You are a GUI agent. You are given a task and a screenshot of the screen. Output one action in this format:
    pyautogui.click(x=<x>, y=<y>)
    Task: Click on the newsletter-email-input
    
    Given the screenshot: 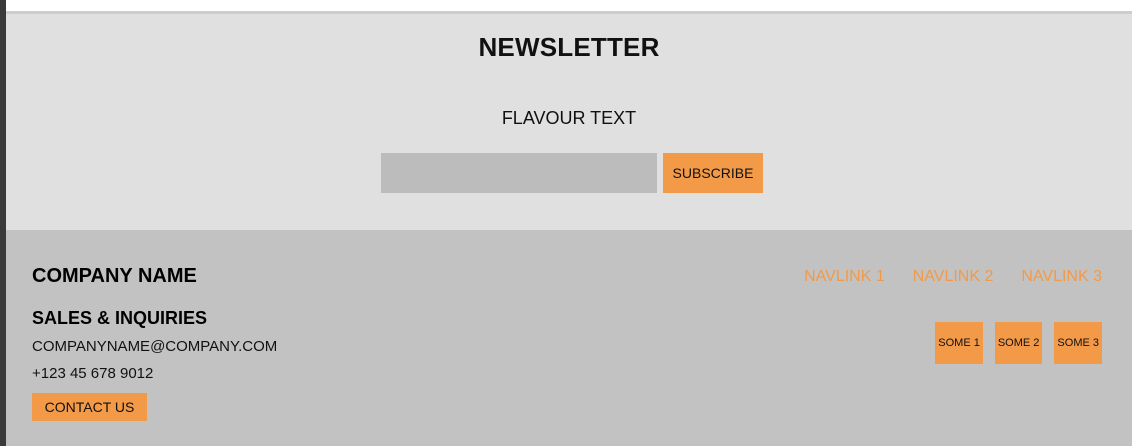 What is the action you would take?
    pyautogui.click(x=519, y=173)
    